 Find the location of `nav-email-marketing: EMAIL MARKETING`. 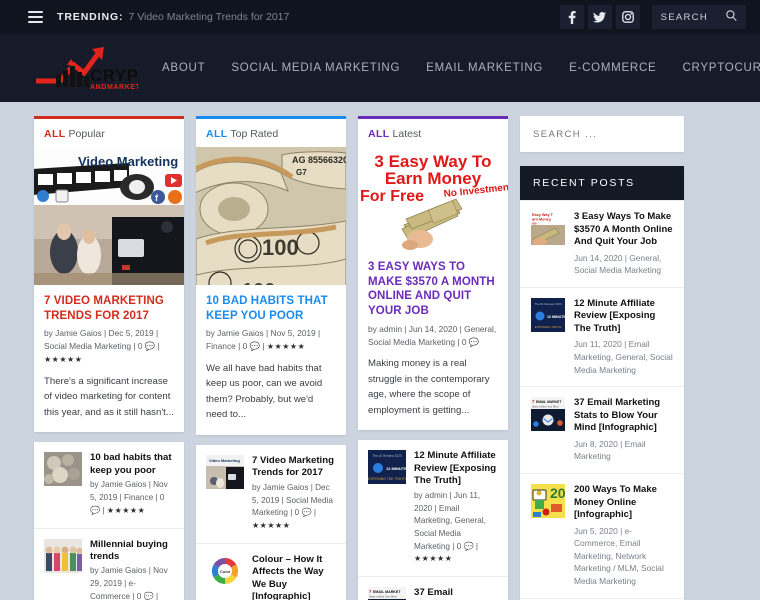

nav-email-marketing: EMAIL MARKETING is located at coordinates (484, 68).